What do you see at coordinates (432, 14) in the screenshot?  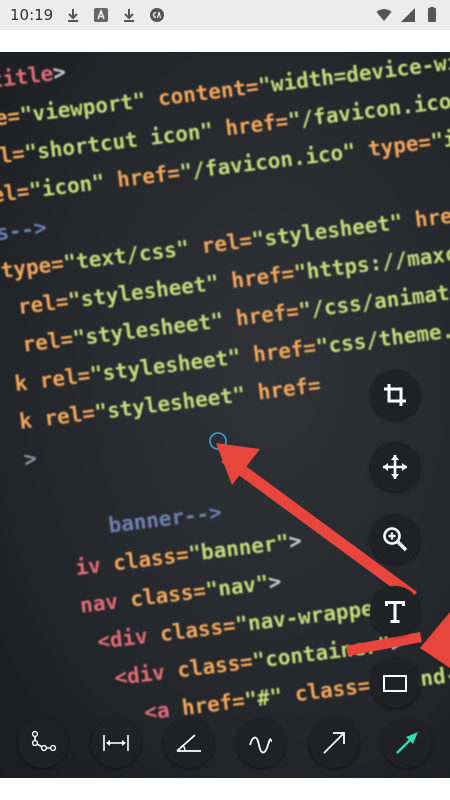 I see `battery-icon` at bounding box center [432, 14].